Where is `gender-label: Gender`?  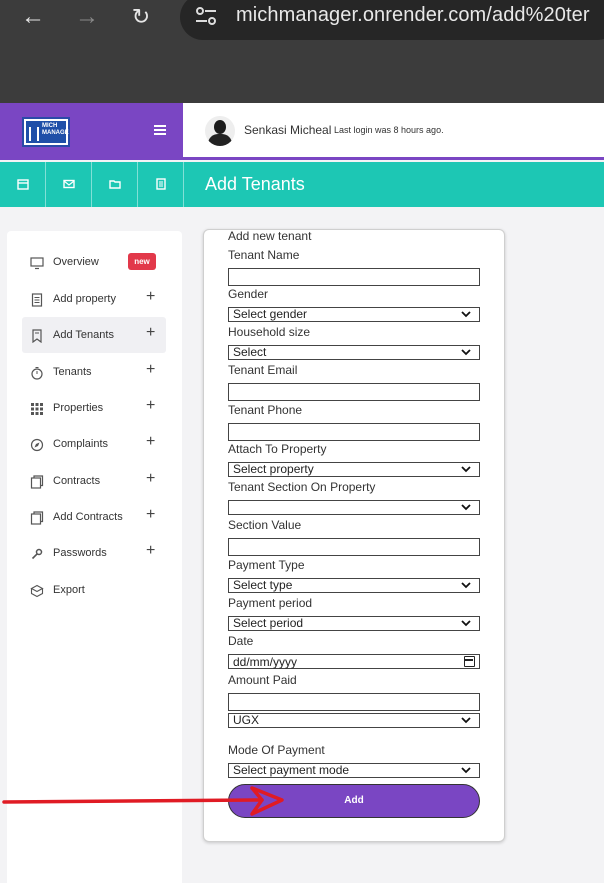
gender-label: Gender is located at coordinates (248, 294).